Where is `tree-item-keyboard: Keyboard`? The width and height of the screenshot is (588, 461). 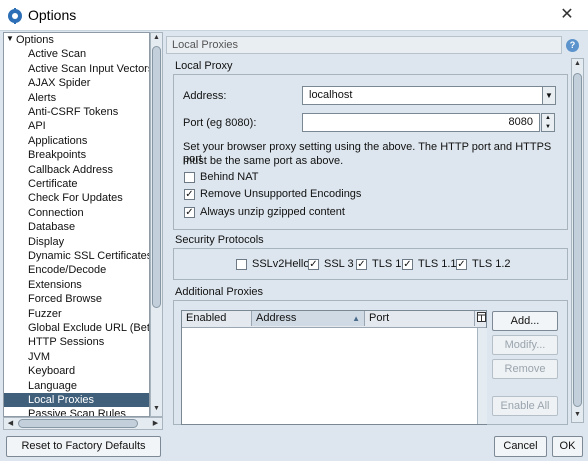 tree-item-keyboard: Keyboard is located at coordinates (51, 371).